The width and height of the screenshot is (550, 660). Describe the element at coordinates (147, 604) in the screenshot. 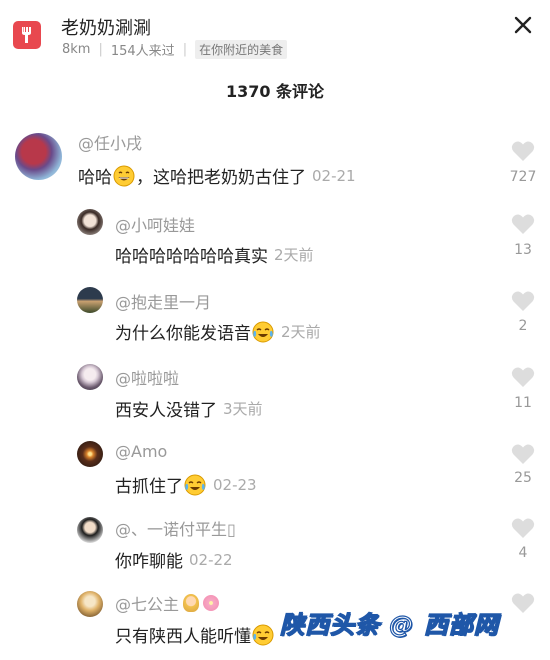

I see `username-text: @七公主` at that location.